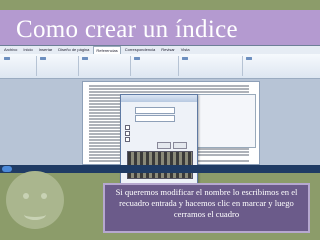  What do you see at coordinates (168, 50) in the screenshot?
I see `ribbon-tab: Revisar` at bounding box center [168, 50].